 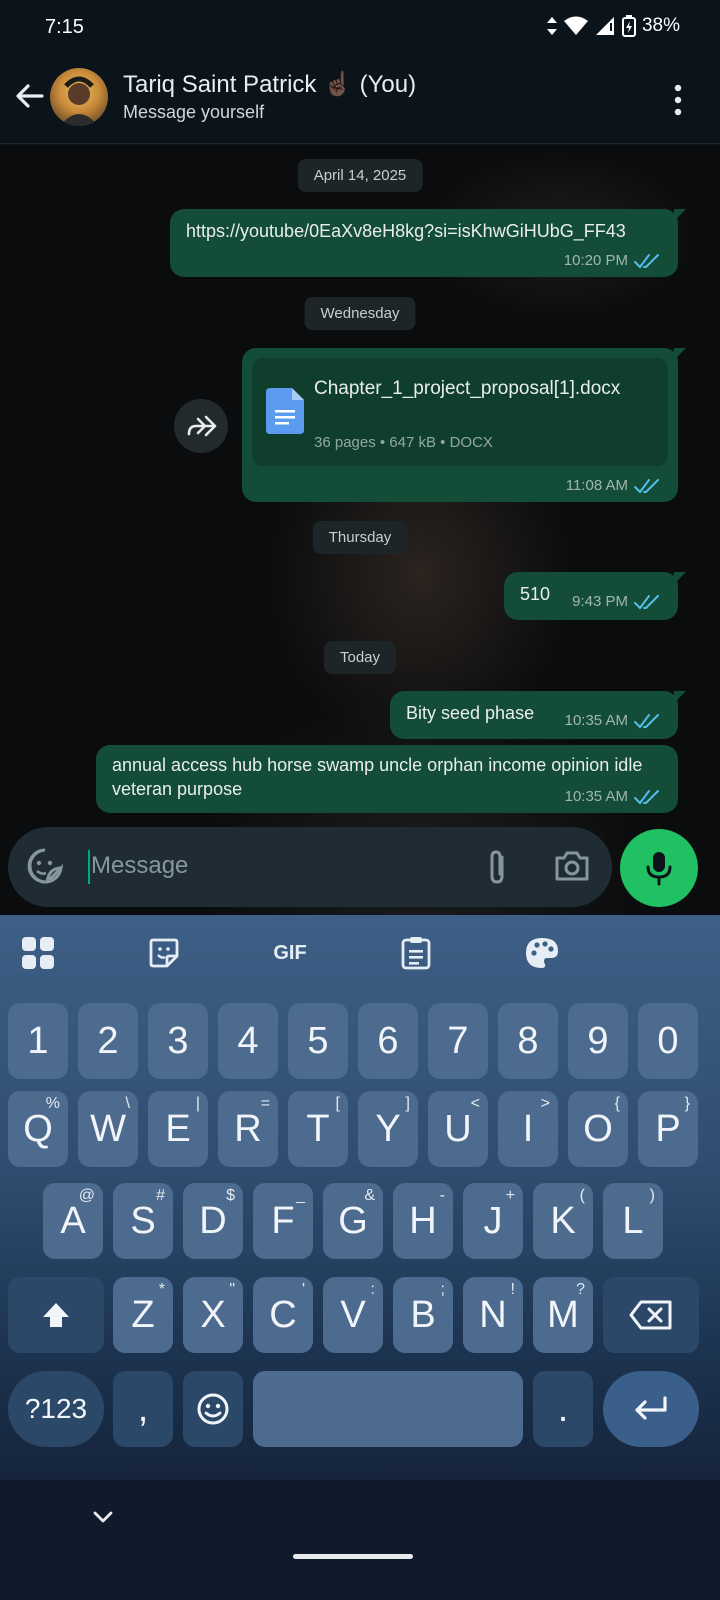 I want to click on key-label: M, so click(x=563, y=1314).